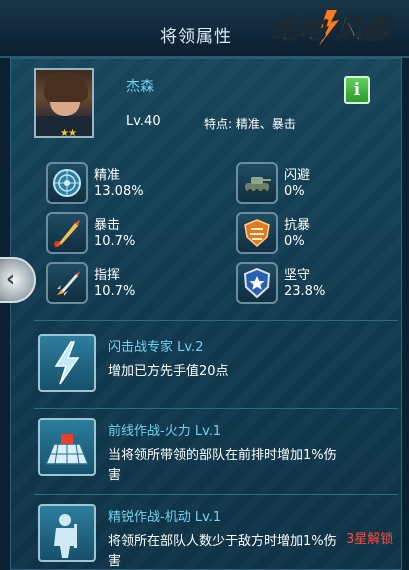  Describe the element at coordinates (119, 191) in the screenshot. I see `stat-value: 13.08%` at that location.